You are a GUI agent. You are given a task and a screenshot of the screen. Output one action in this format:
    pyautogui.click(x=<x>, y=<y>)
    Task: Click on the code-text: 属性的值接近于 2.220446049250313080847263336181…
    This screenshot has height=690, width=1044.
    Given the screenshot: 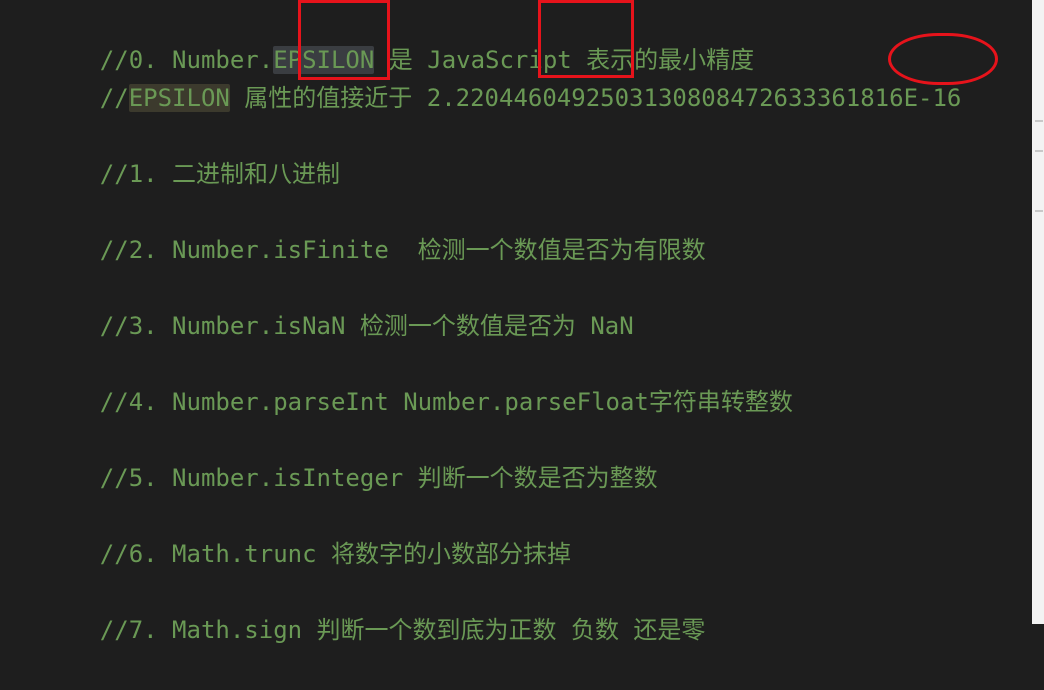 What is the action you would take?
    pyautogui.click(x=595, y=98)
    